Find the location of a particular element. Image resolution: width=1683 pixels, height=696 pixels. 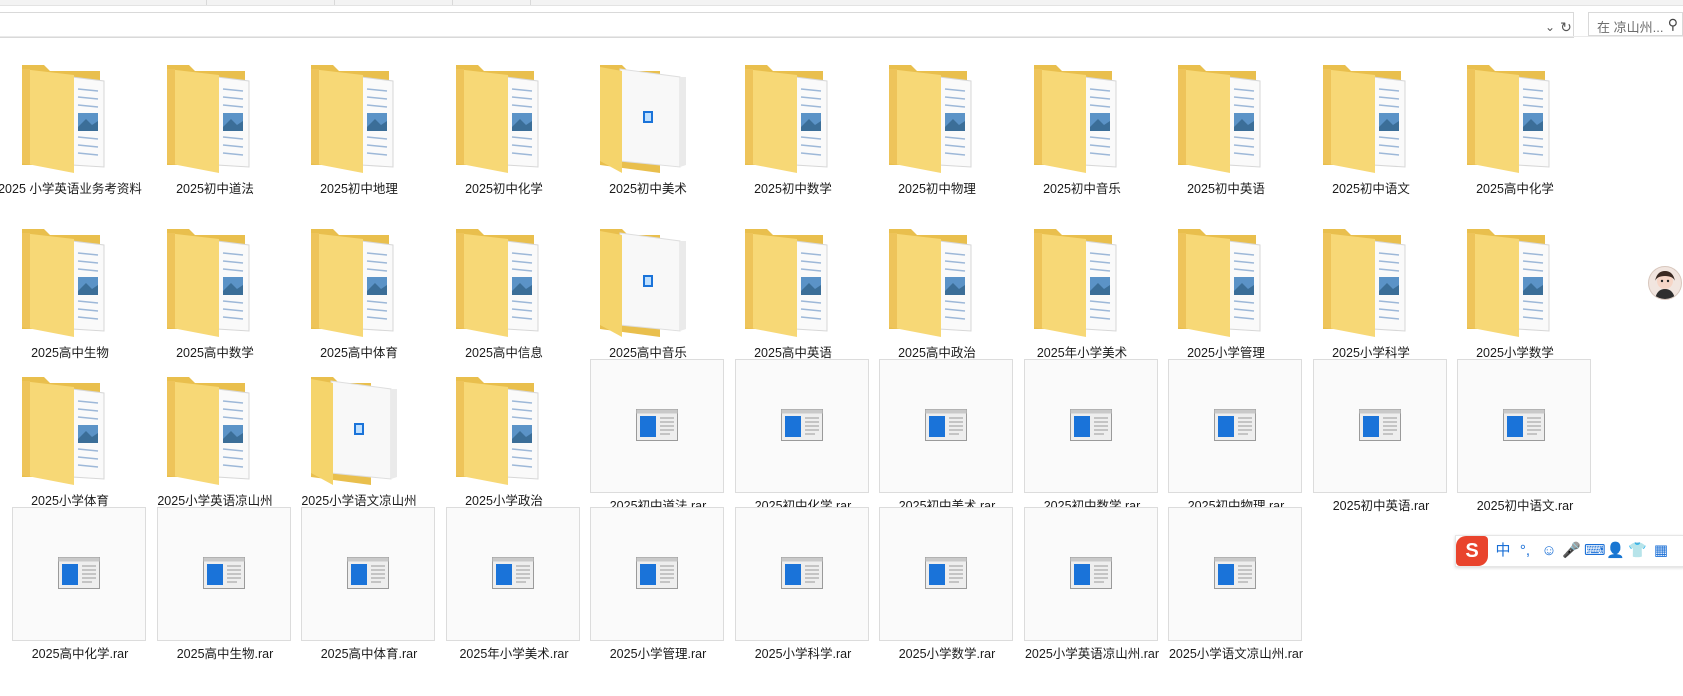

folder-item: 2025初中道法 is located at coordinates (215, 130).